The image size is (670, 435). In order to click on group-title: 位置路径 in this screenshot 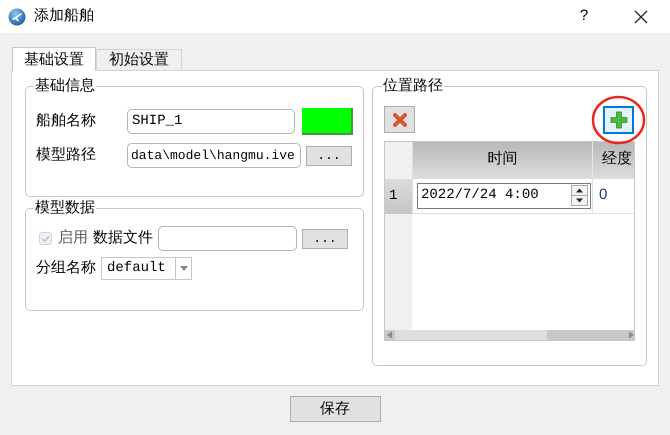, I will do `click(413, 86)`.